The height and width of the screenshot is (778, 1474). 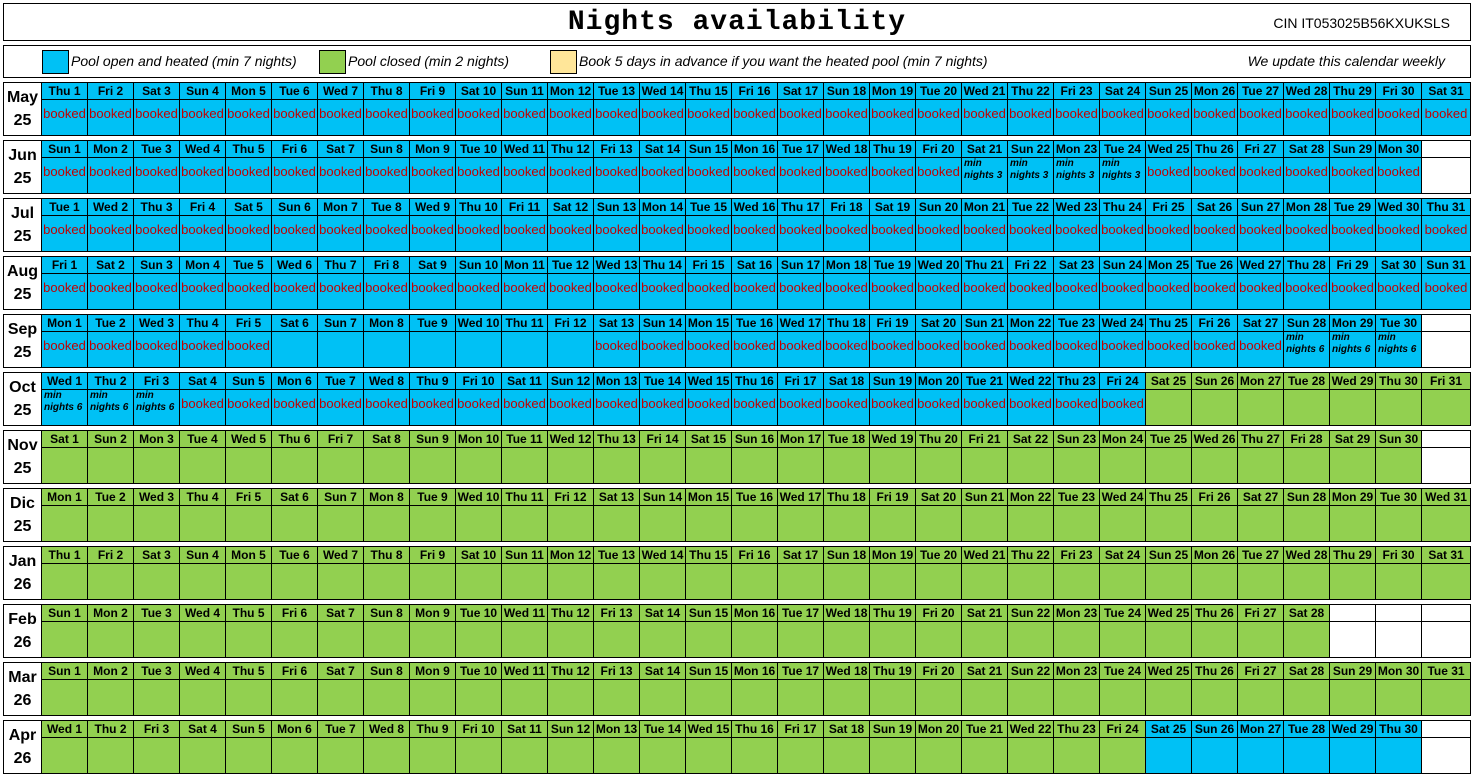 I want to click on day-cell: Wed 4 booked, so click(x=202, y=167).